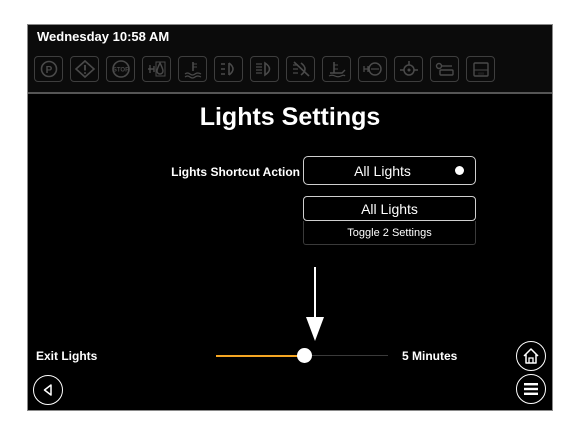 This screenshot has height=427, width=570. Describe the element at coordinates (408, 69) in the screenshot. I see `engine-icon` at that location.